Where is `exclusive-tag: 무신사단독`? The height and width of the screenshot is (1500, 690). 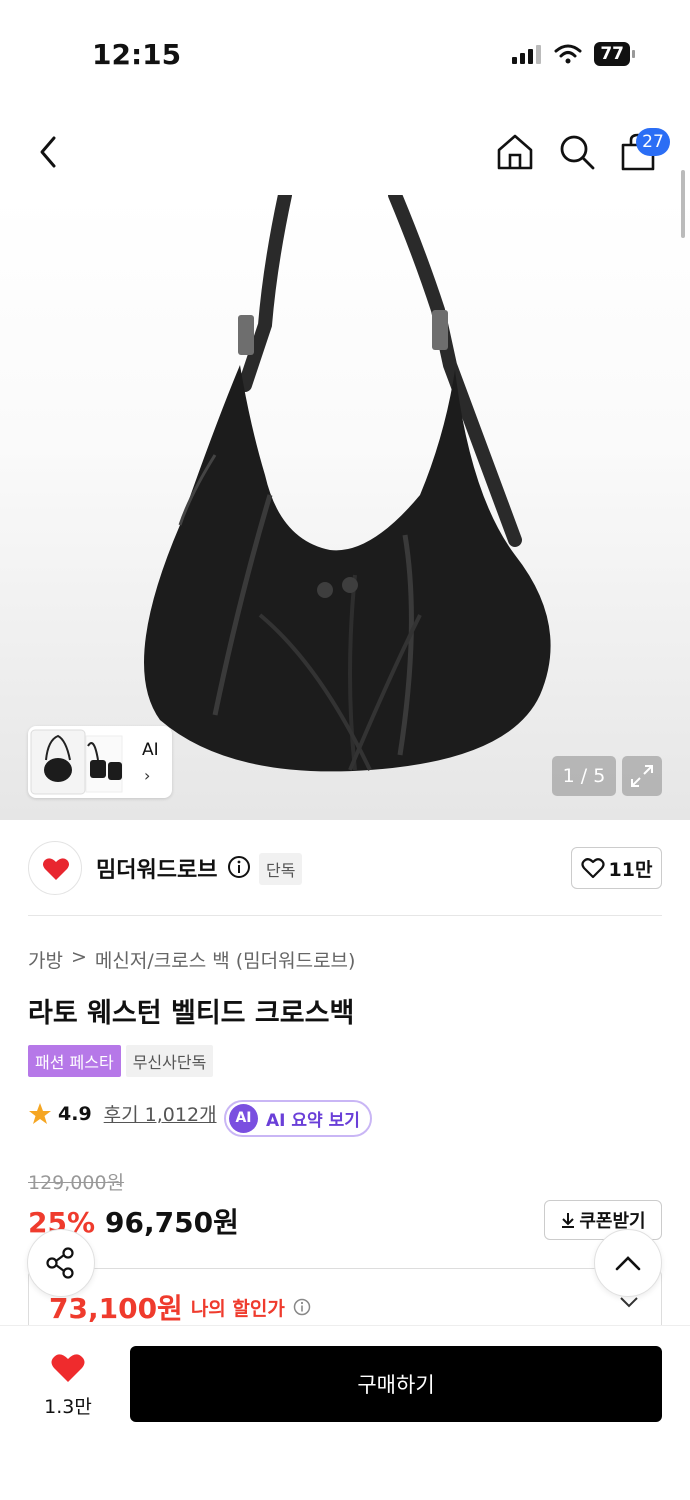
exclusive-tag: 무신사단독 is located at coordinates (169, 1061).